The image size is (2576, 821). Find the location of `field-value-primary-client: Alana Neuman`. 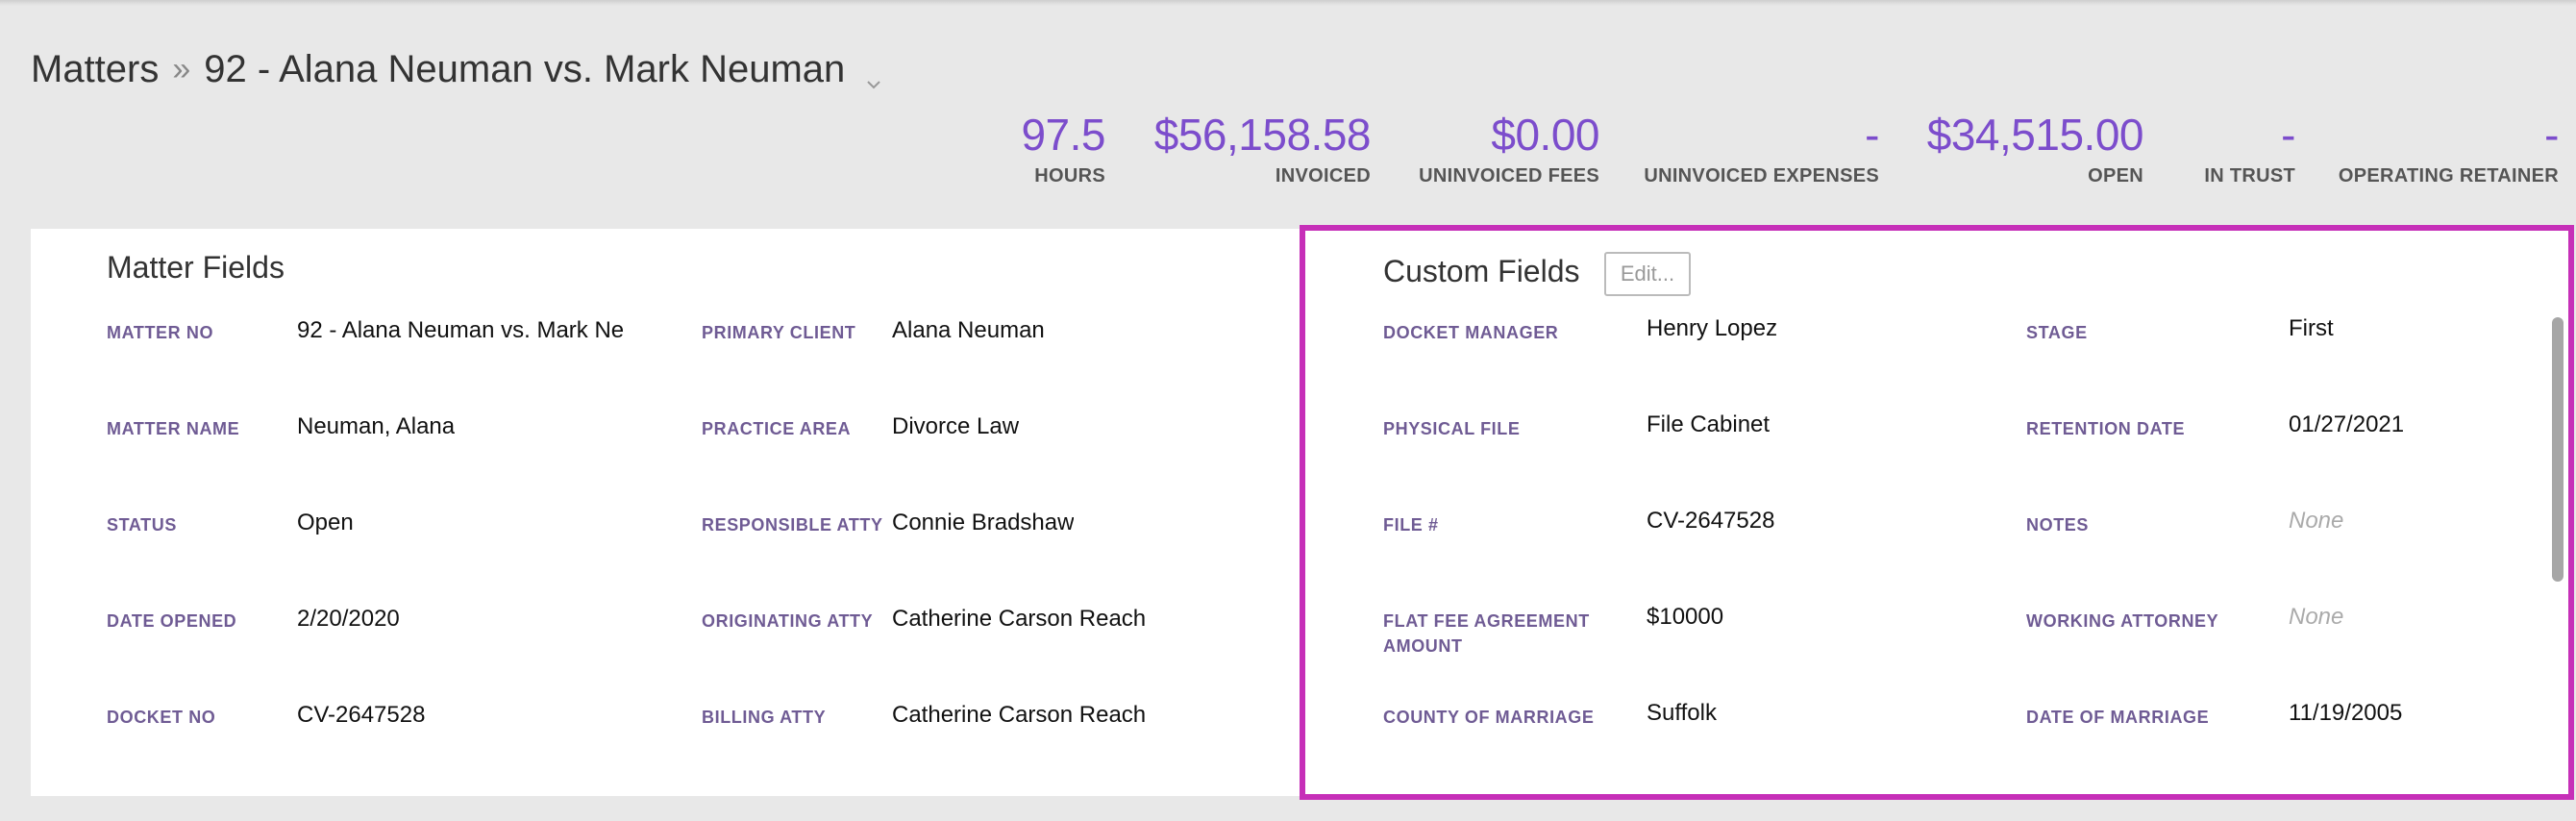

field-value-primary-client: Alana Neuman is located at coordinates (969, 330).